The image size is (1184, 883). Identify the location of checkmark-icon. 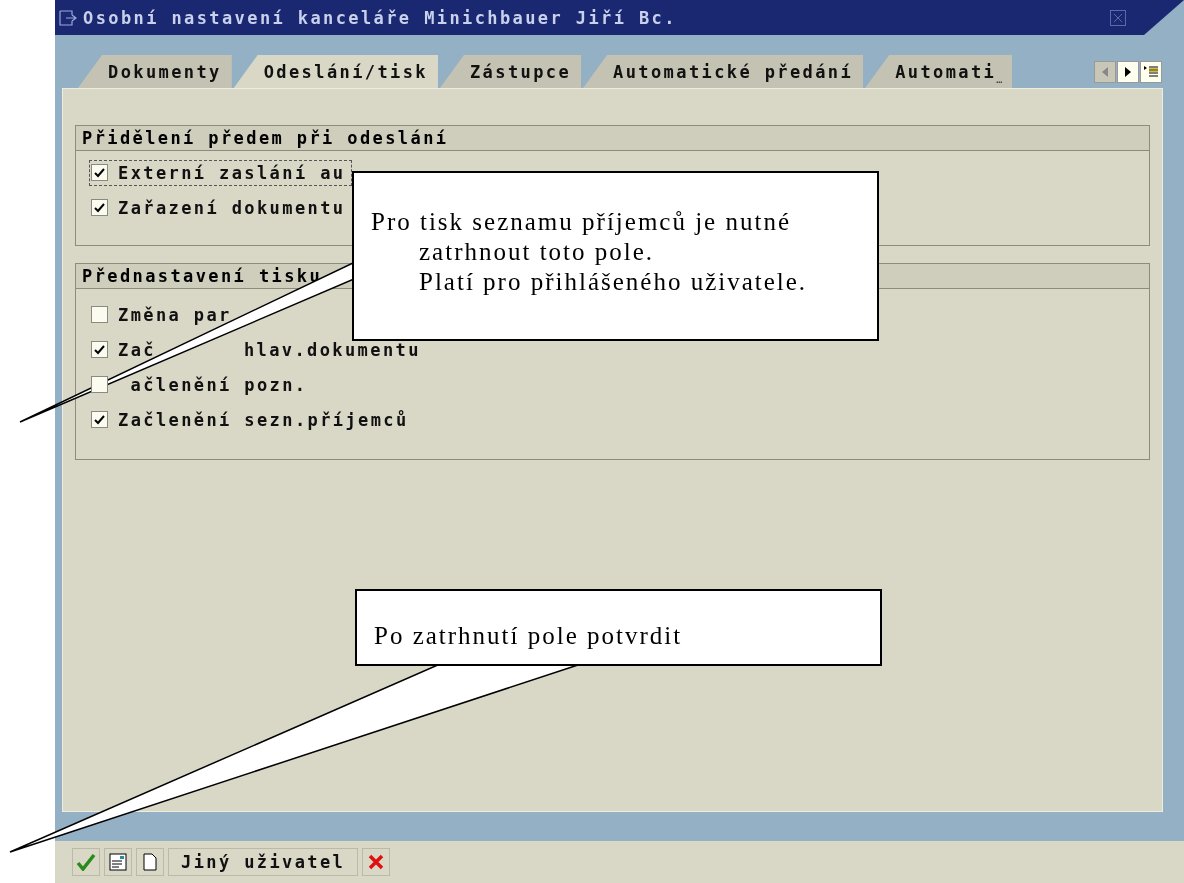
(86, 862).